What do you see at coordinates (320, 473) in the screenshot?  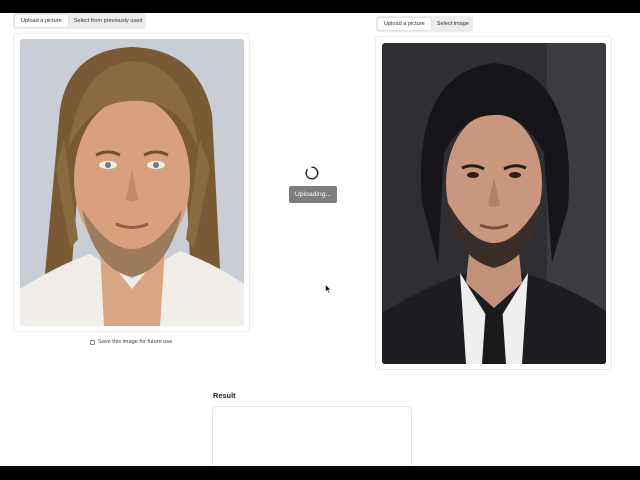 I see `letterbox-bottom` at bounding box center [320, 473].